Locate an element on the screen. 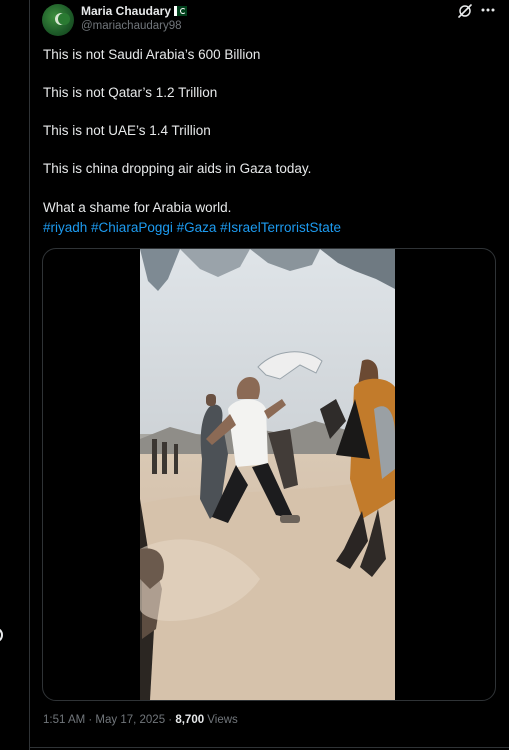 This screenshot has height=750, width=509. post-meta: 1:51 AM · May 17, 2025 · 8,700 Views is located at coordinates (140, 720).